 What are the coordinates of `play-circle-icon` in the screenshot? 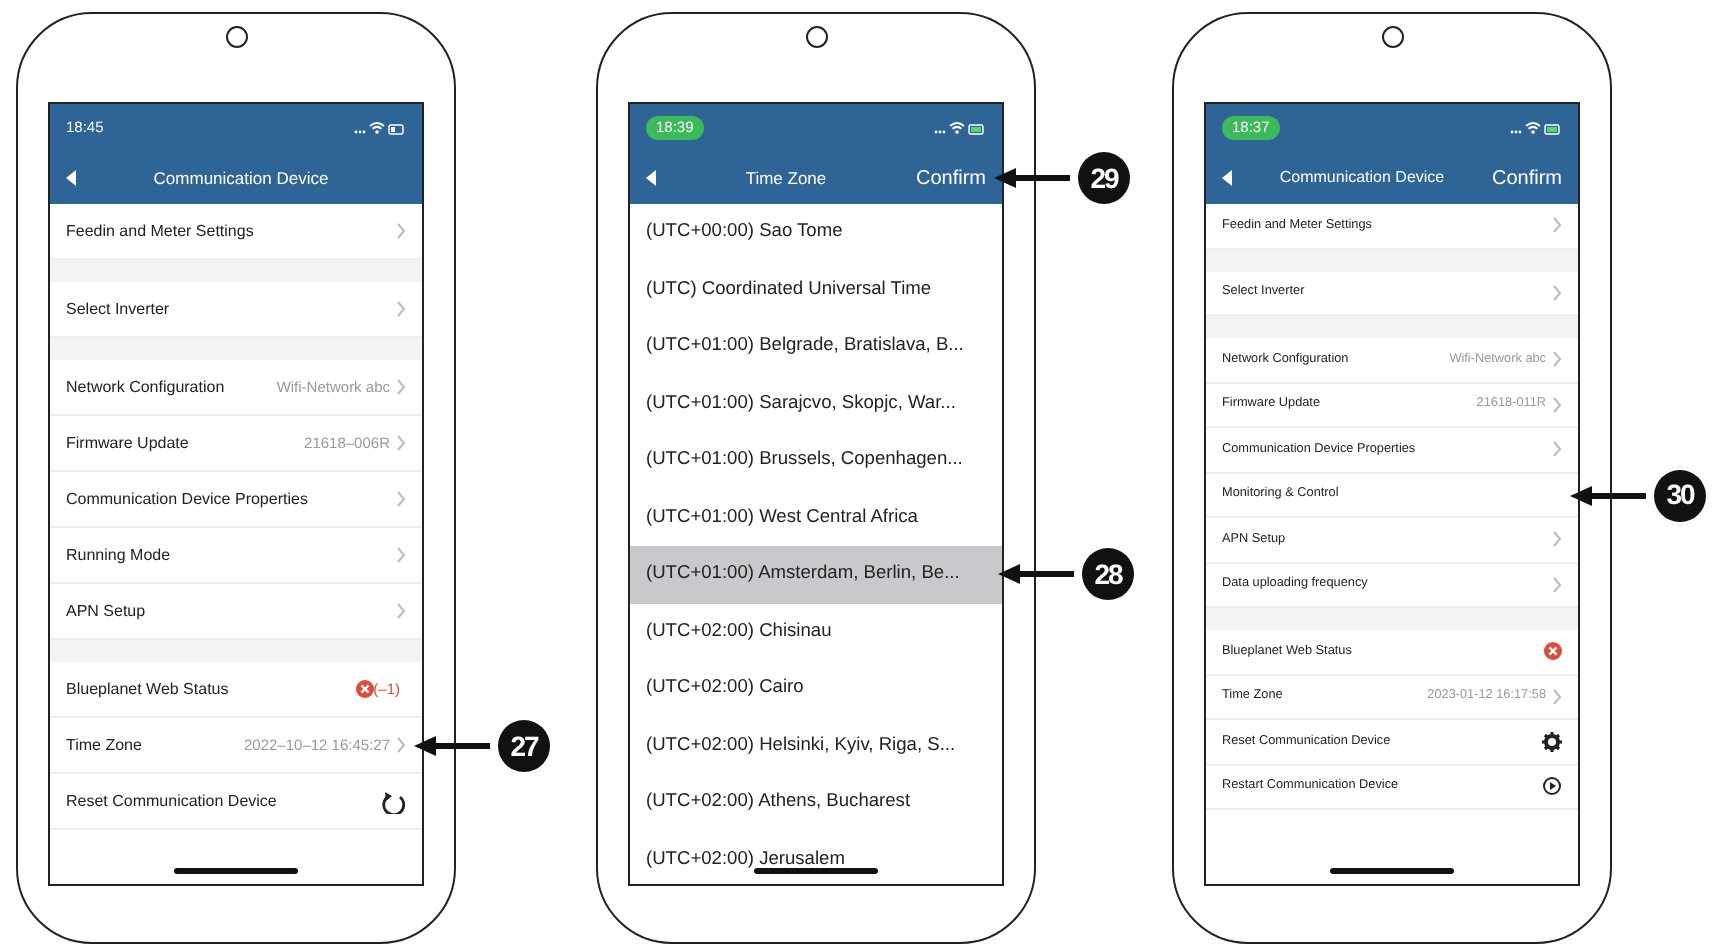 It's located at (1552, 786).